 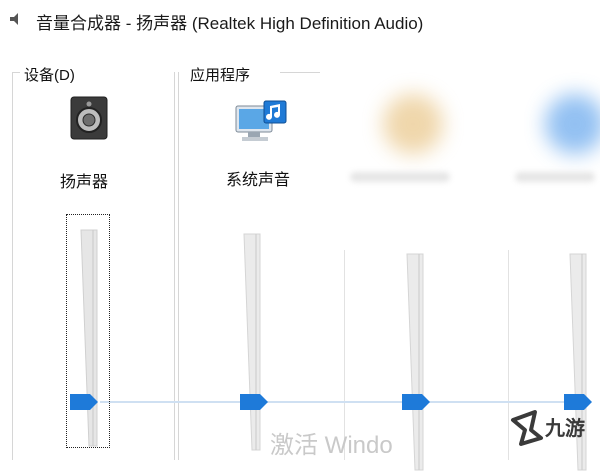 I want to click on device-section-label: 设备(D), so click(x=49, y=75).